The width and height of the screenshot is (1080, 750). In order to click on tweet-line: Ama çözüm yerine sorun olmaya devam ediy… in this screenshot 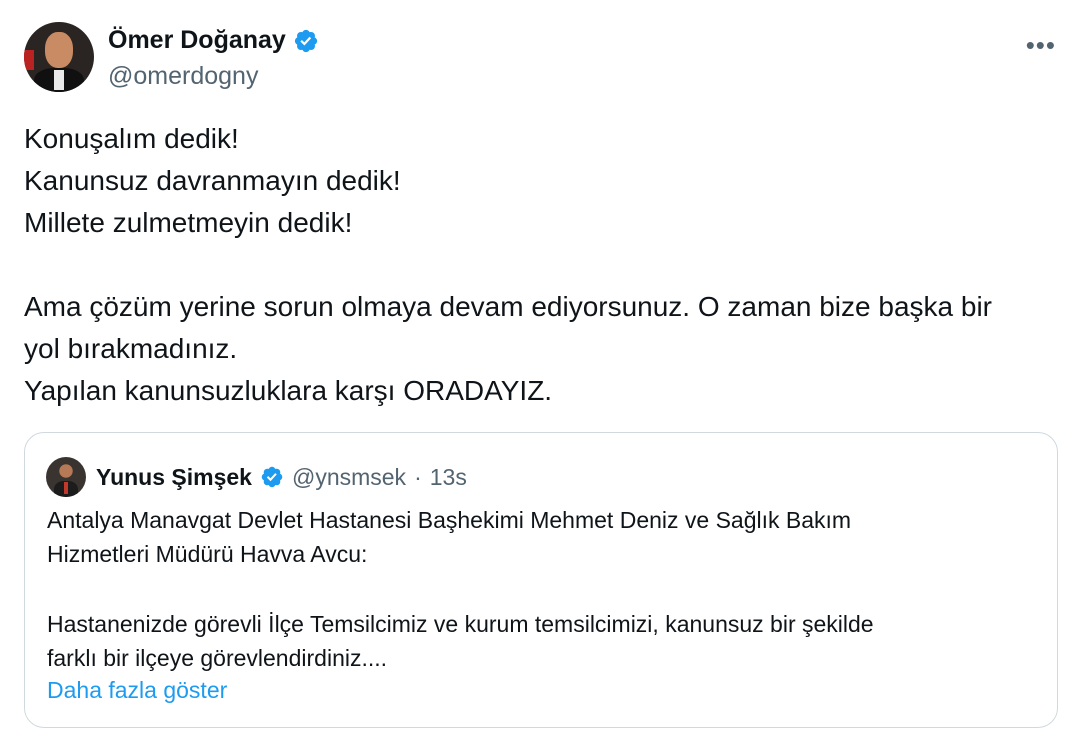, I will do `click(508, 306)`.